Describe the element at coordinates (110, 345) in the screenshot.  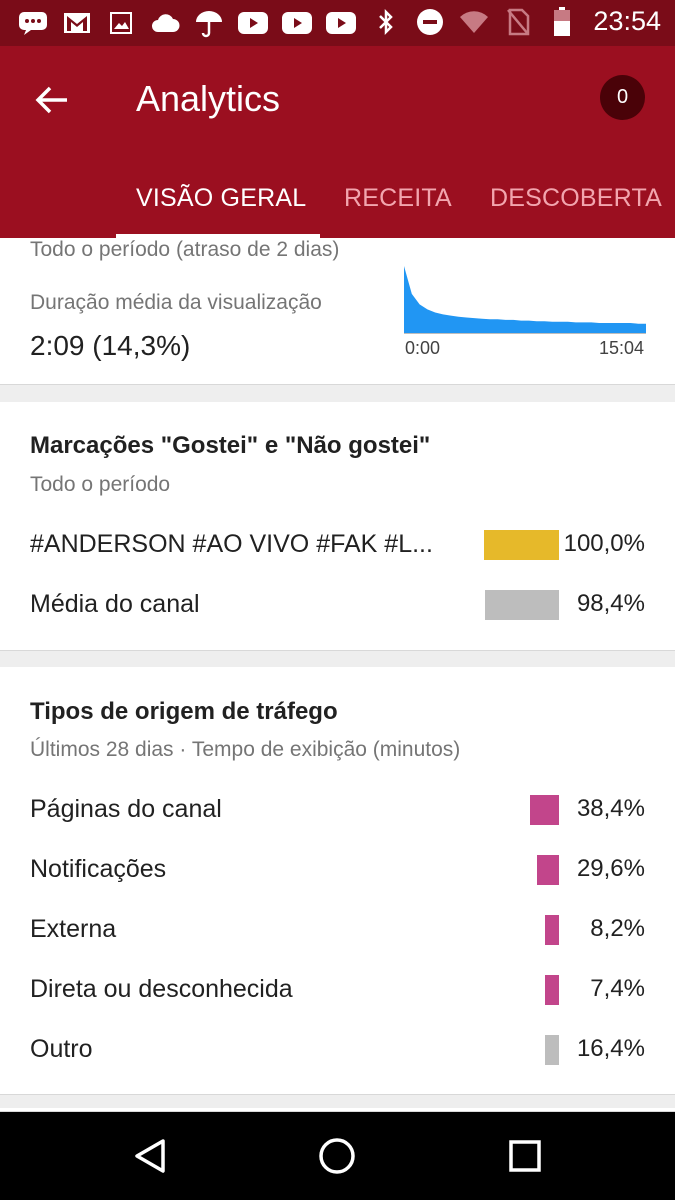
I see `retention-metric-value: 2:09 (14,3%)` at that location.